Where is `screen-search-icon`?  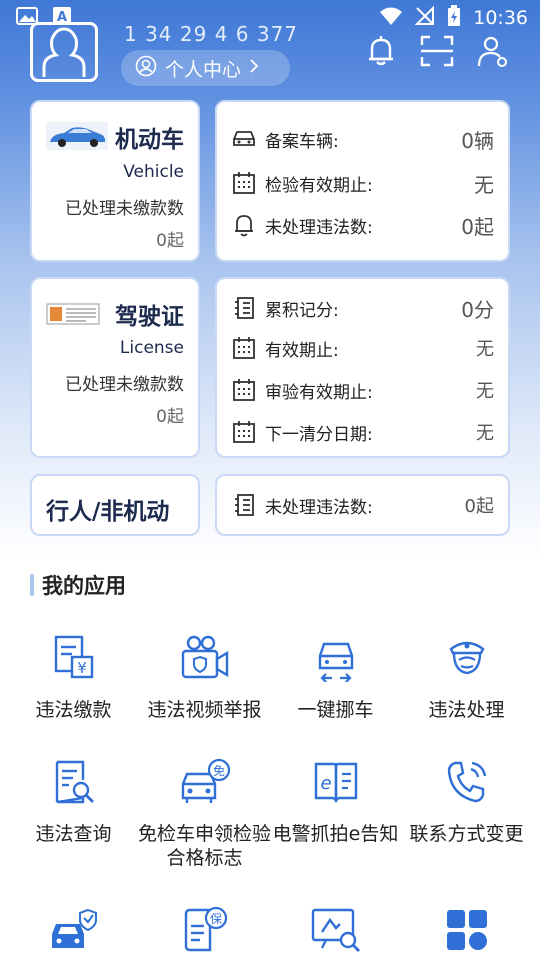
screen-search-icon is located at coordinates (336, 930).